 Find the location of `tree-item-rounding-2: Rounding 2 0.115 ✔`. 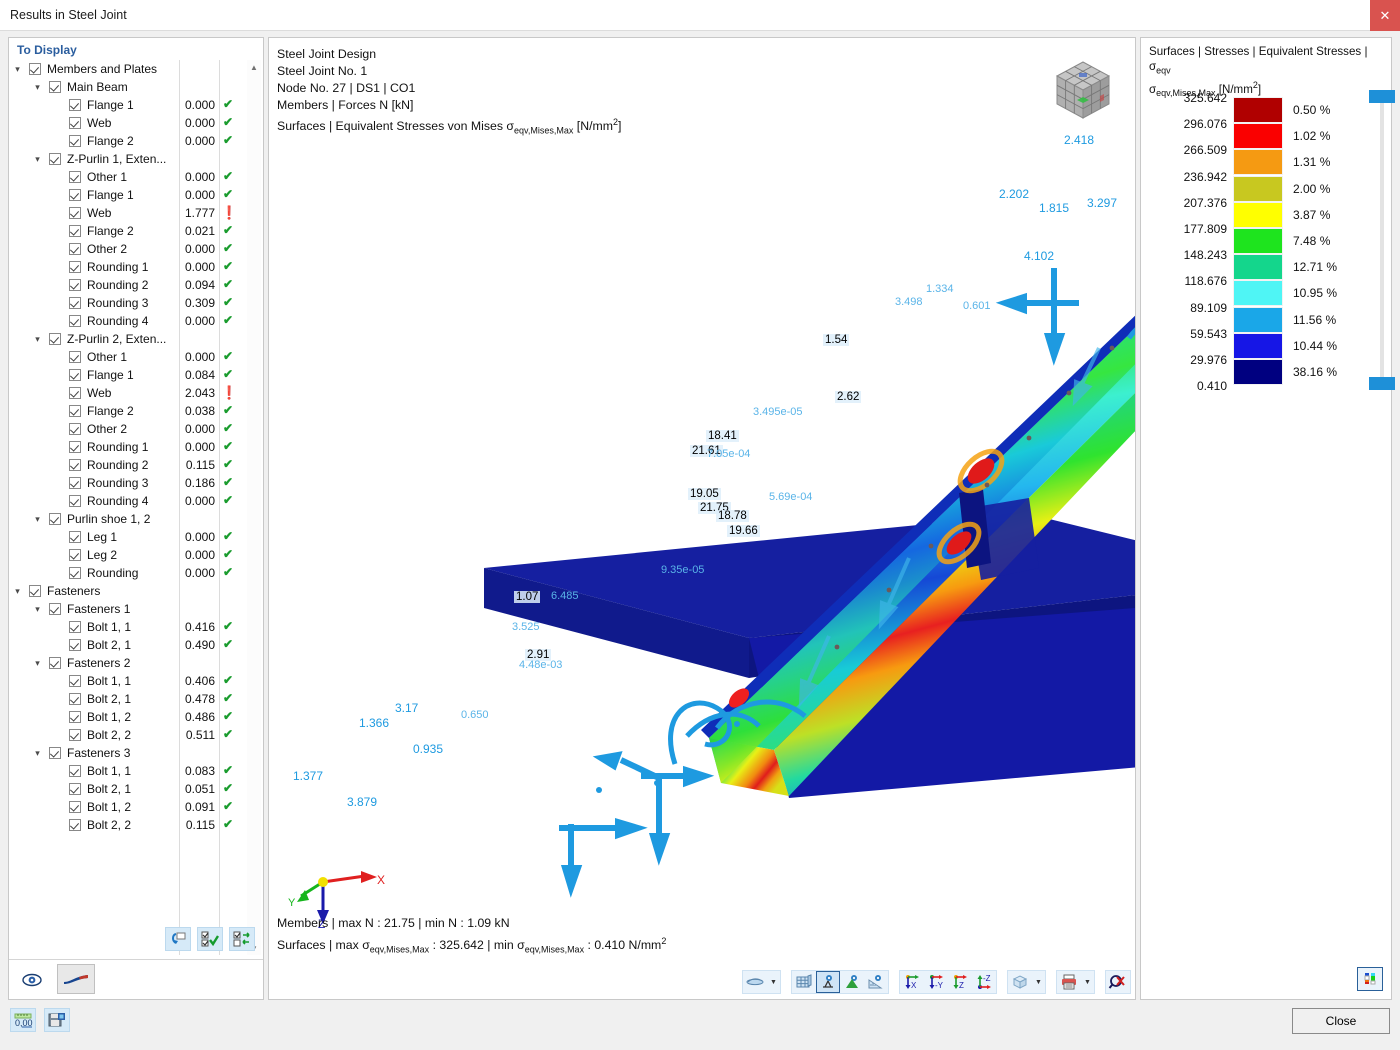

tree-item-rounding-2: Rounding 2 0.115 ✔ is located at coordinates (136, 465).